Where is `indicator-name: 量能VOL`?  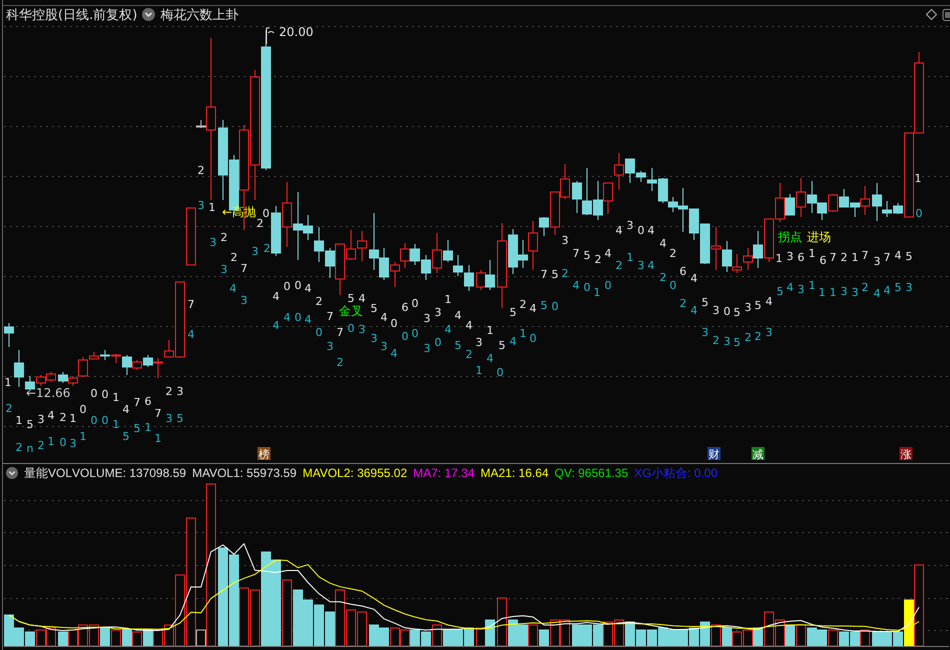
indicator-name: 量能VOL is located at coordinates (48, 473).